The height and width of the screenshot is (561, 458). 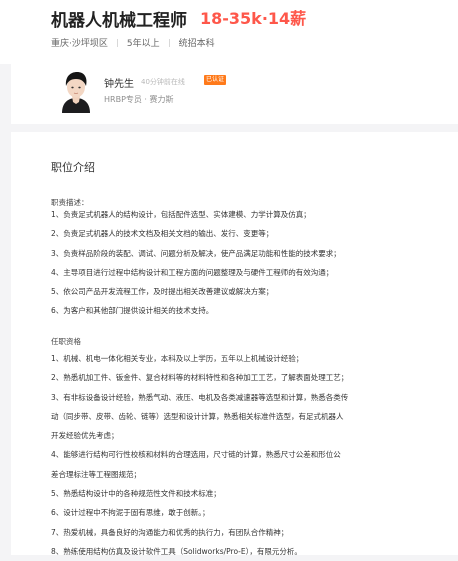 I want to click on job-meta: 重庆·沙坪坝区 5年以上 统招本科, so click(x=133, y=42).